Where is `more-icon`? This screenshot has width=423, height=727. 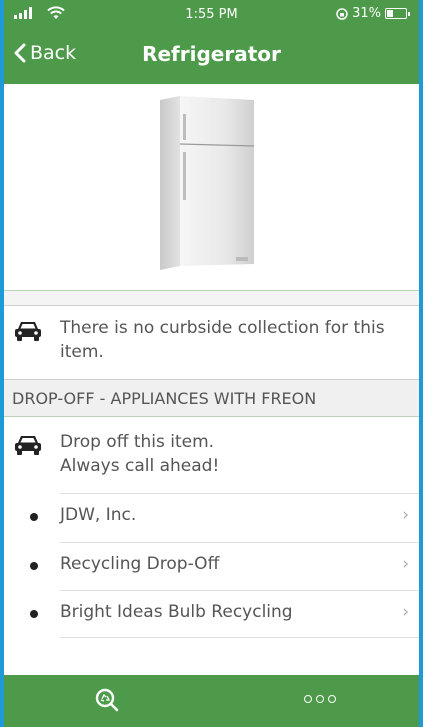 more-icon is located at coordinates (320, 699).